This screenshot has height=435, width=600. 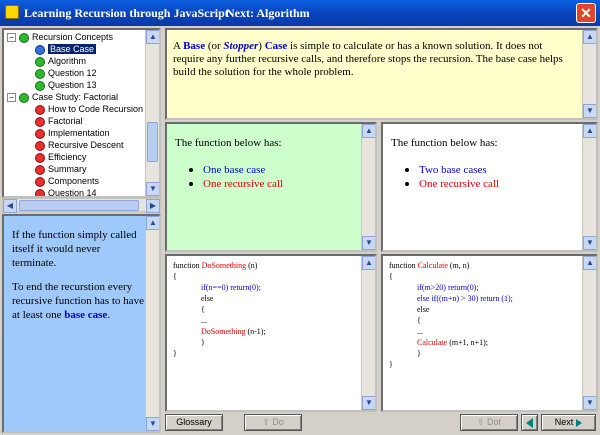 I want to click on left-arrow-icon, so click(x=529, y=423).